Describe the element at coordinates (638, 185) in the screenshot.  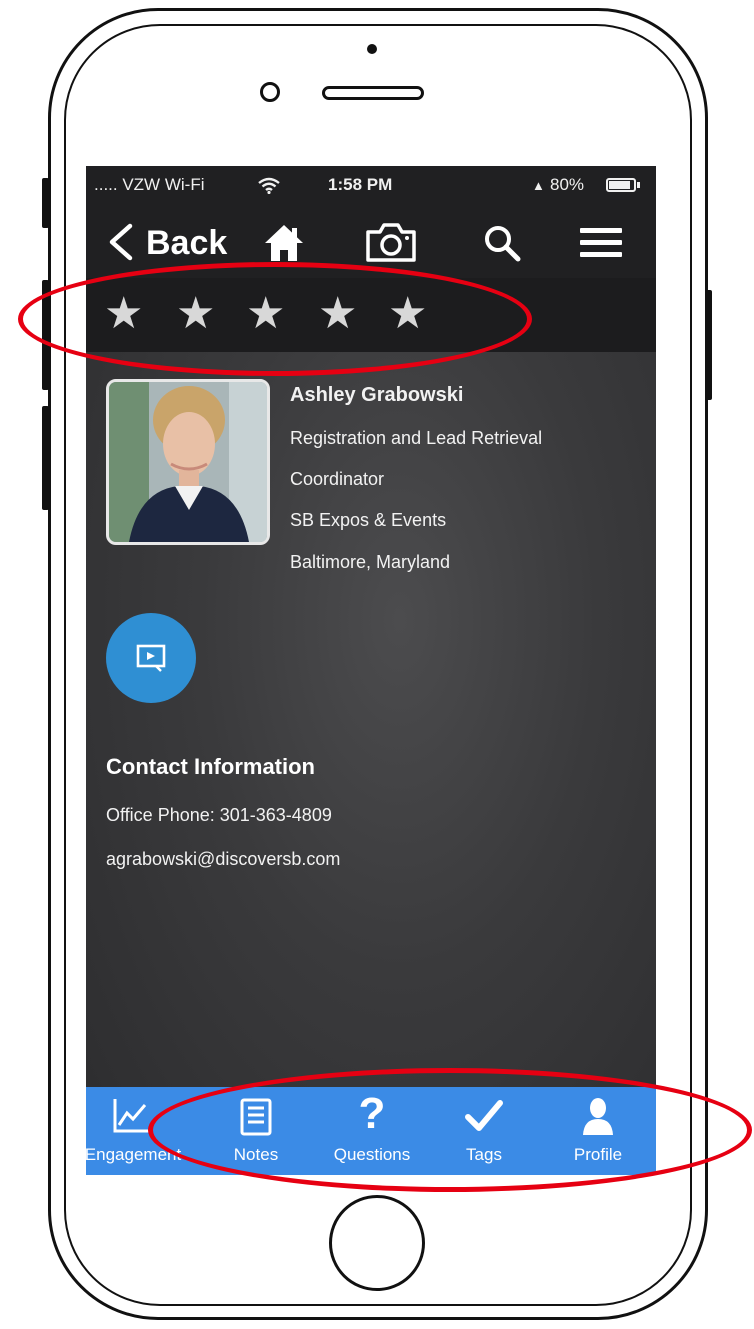
I see `battery-tip` at that location.